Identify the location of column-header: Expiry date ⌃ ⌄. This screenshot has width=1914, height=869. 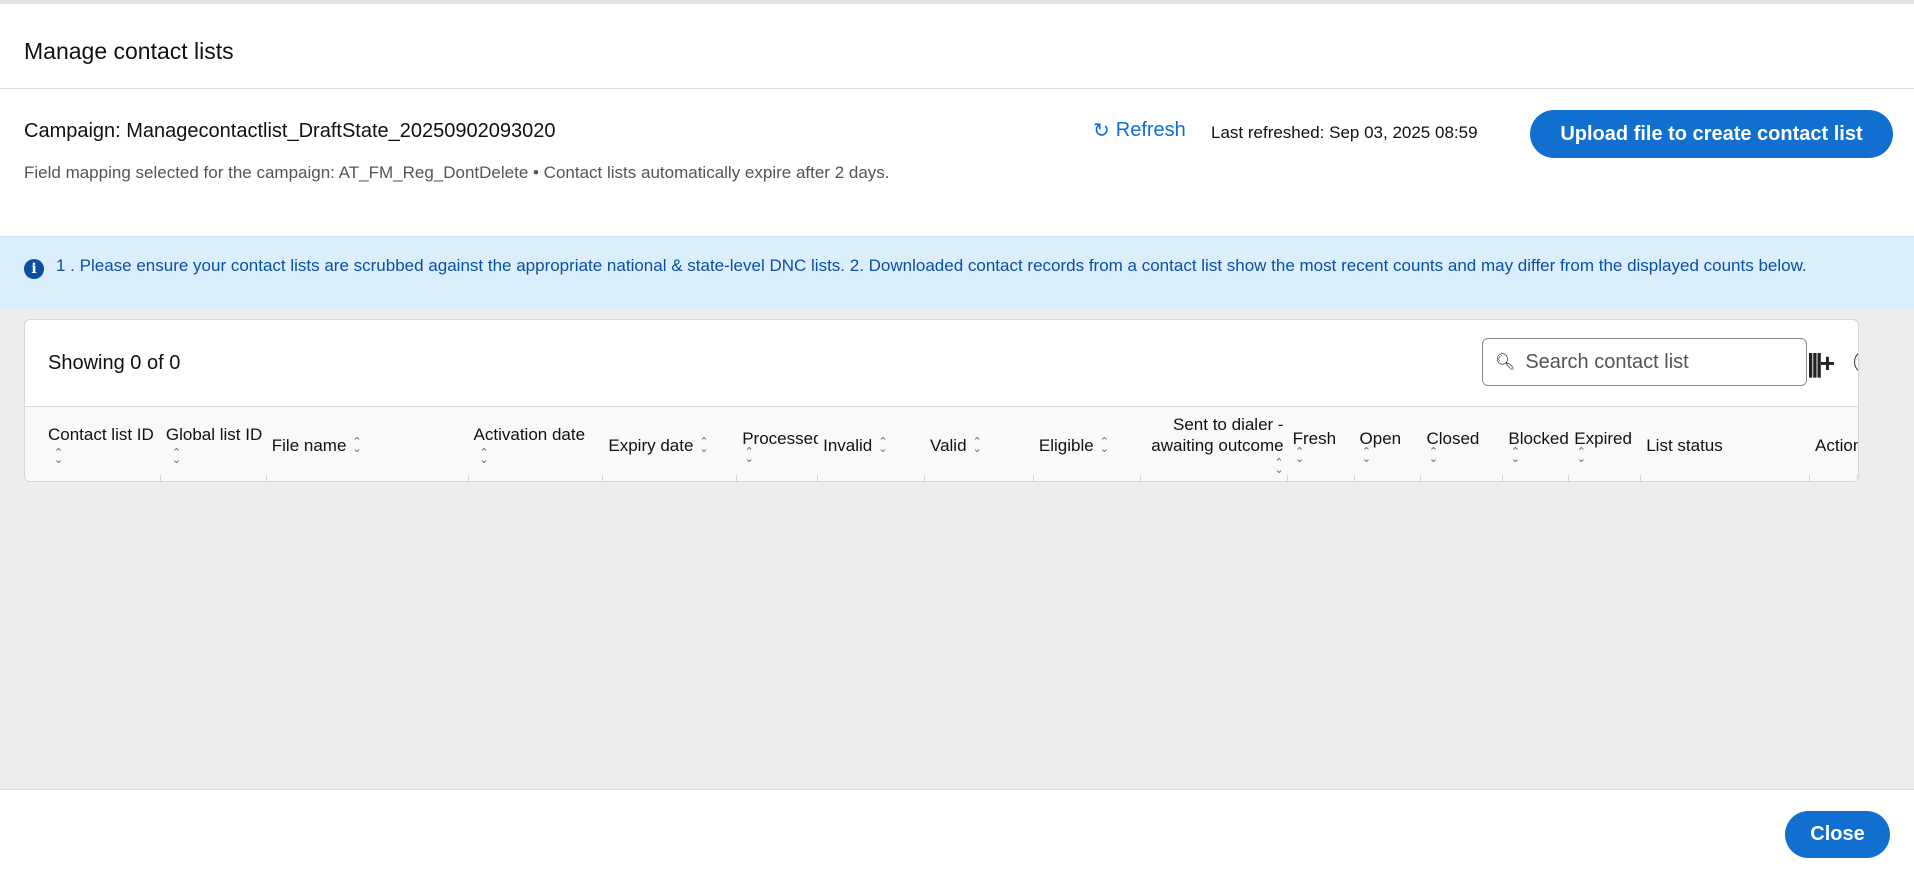
(670, 444).